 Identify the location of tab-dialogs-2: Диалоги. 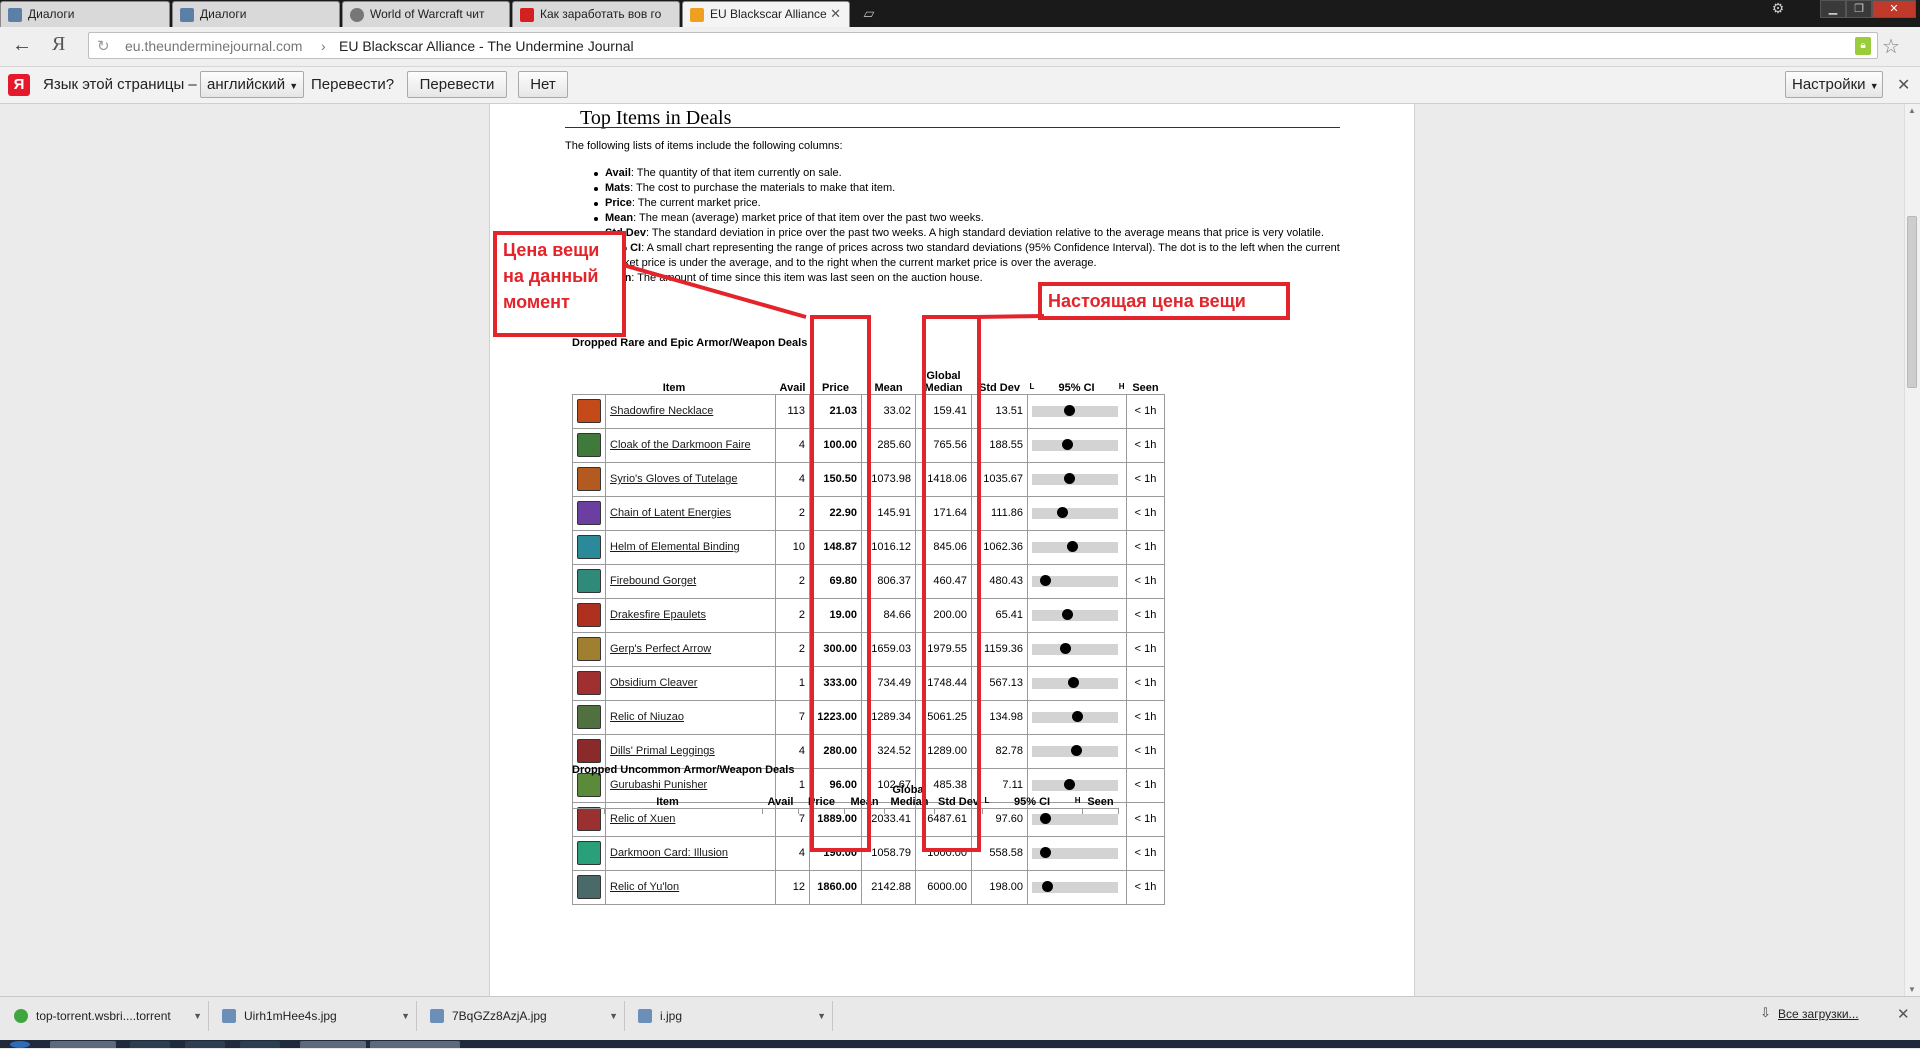
(256, 14).